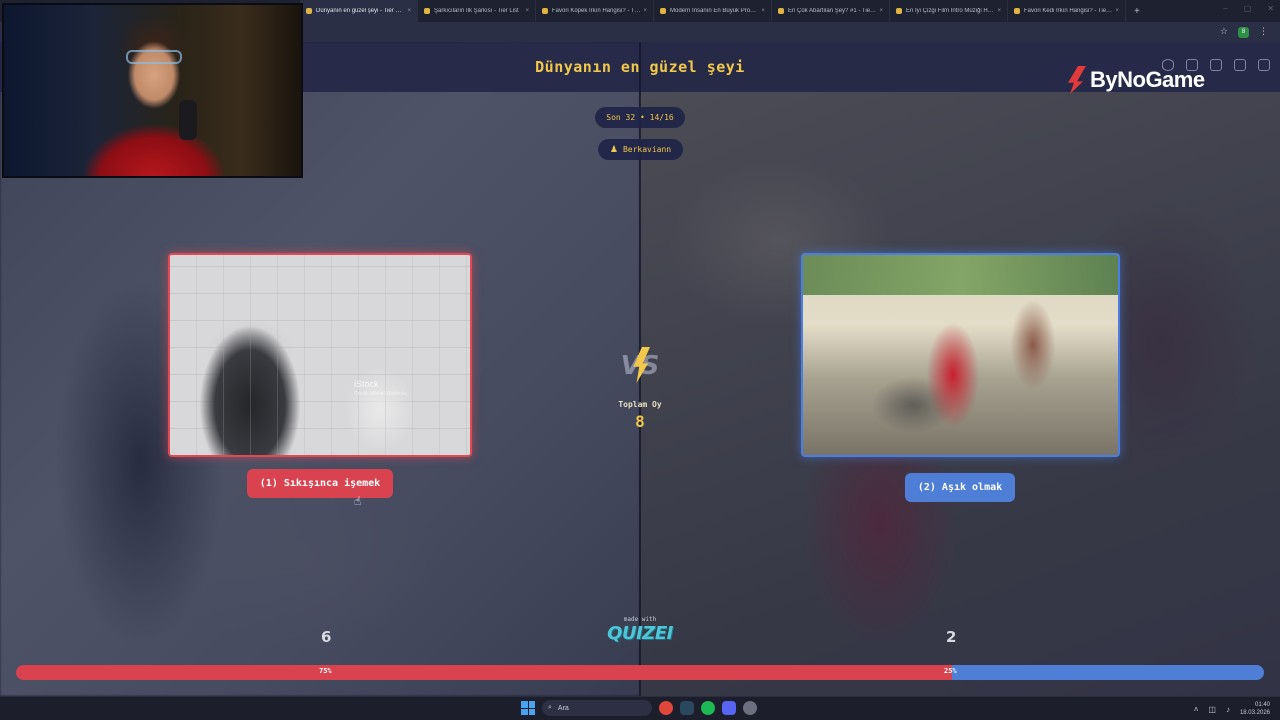  Describe the element at coordinates (640, 367) in the screenshot. I see `vs-badge: VS` at that location.